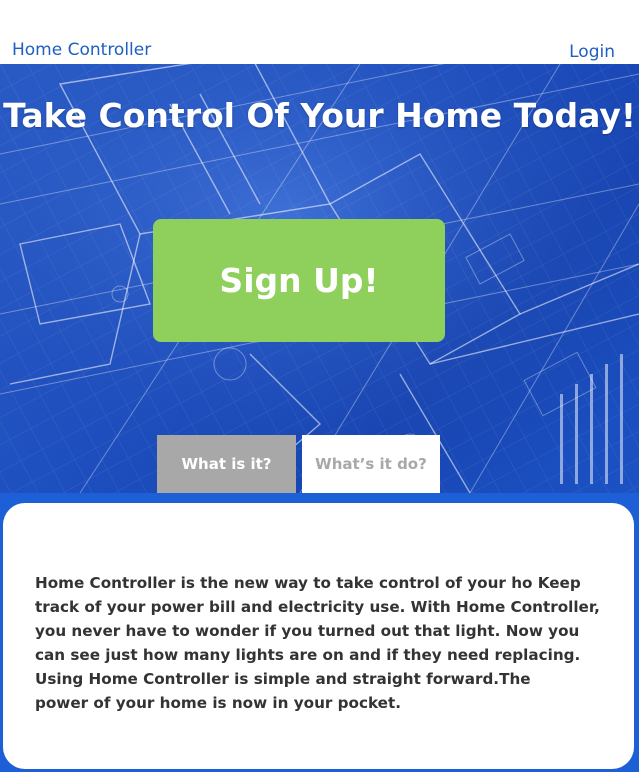  What do you see at coordinates (371, 464) in the screenshot?
I see `tab-whats-it-do: What’s it do?` at bounding box center [371, 464].